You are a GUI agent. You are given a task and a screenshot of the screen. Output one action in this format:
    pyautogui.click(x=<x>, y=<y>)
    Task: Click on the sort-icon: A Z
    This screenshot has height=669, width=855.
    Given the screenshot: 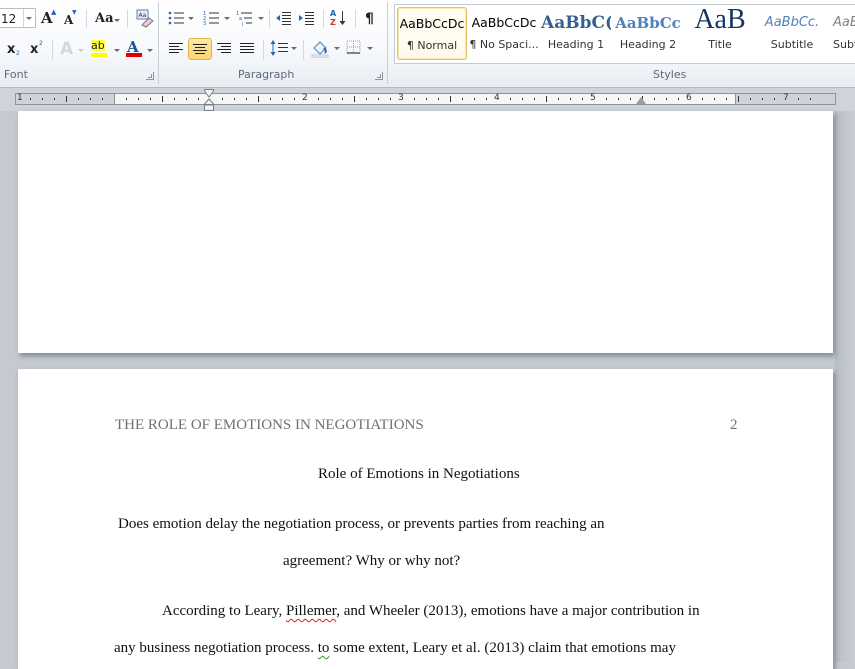 What is the action you would take?
    pyautogui.click(x=338, y=18)
    